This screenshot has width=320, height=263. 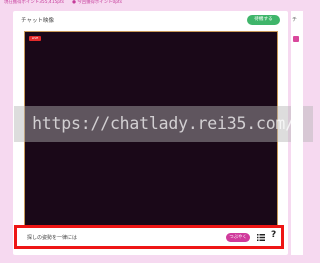 I want to click on message-bar: 探しの姿勢を一律には つぶやく ?, so click(x=149, y=237).